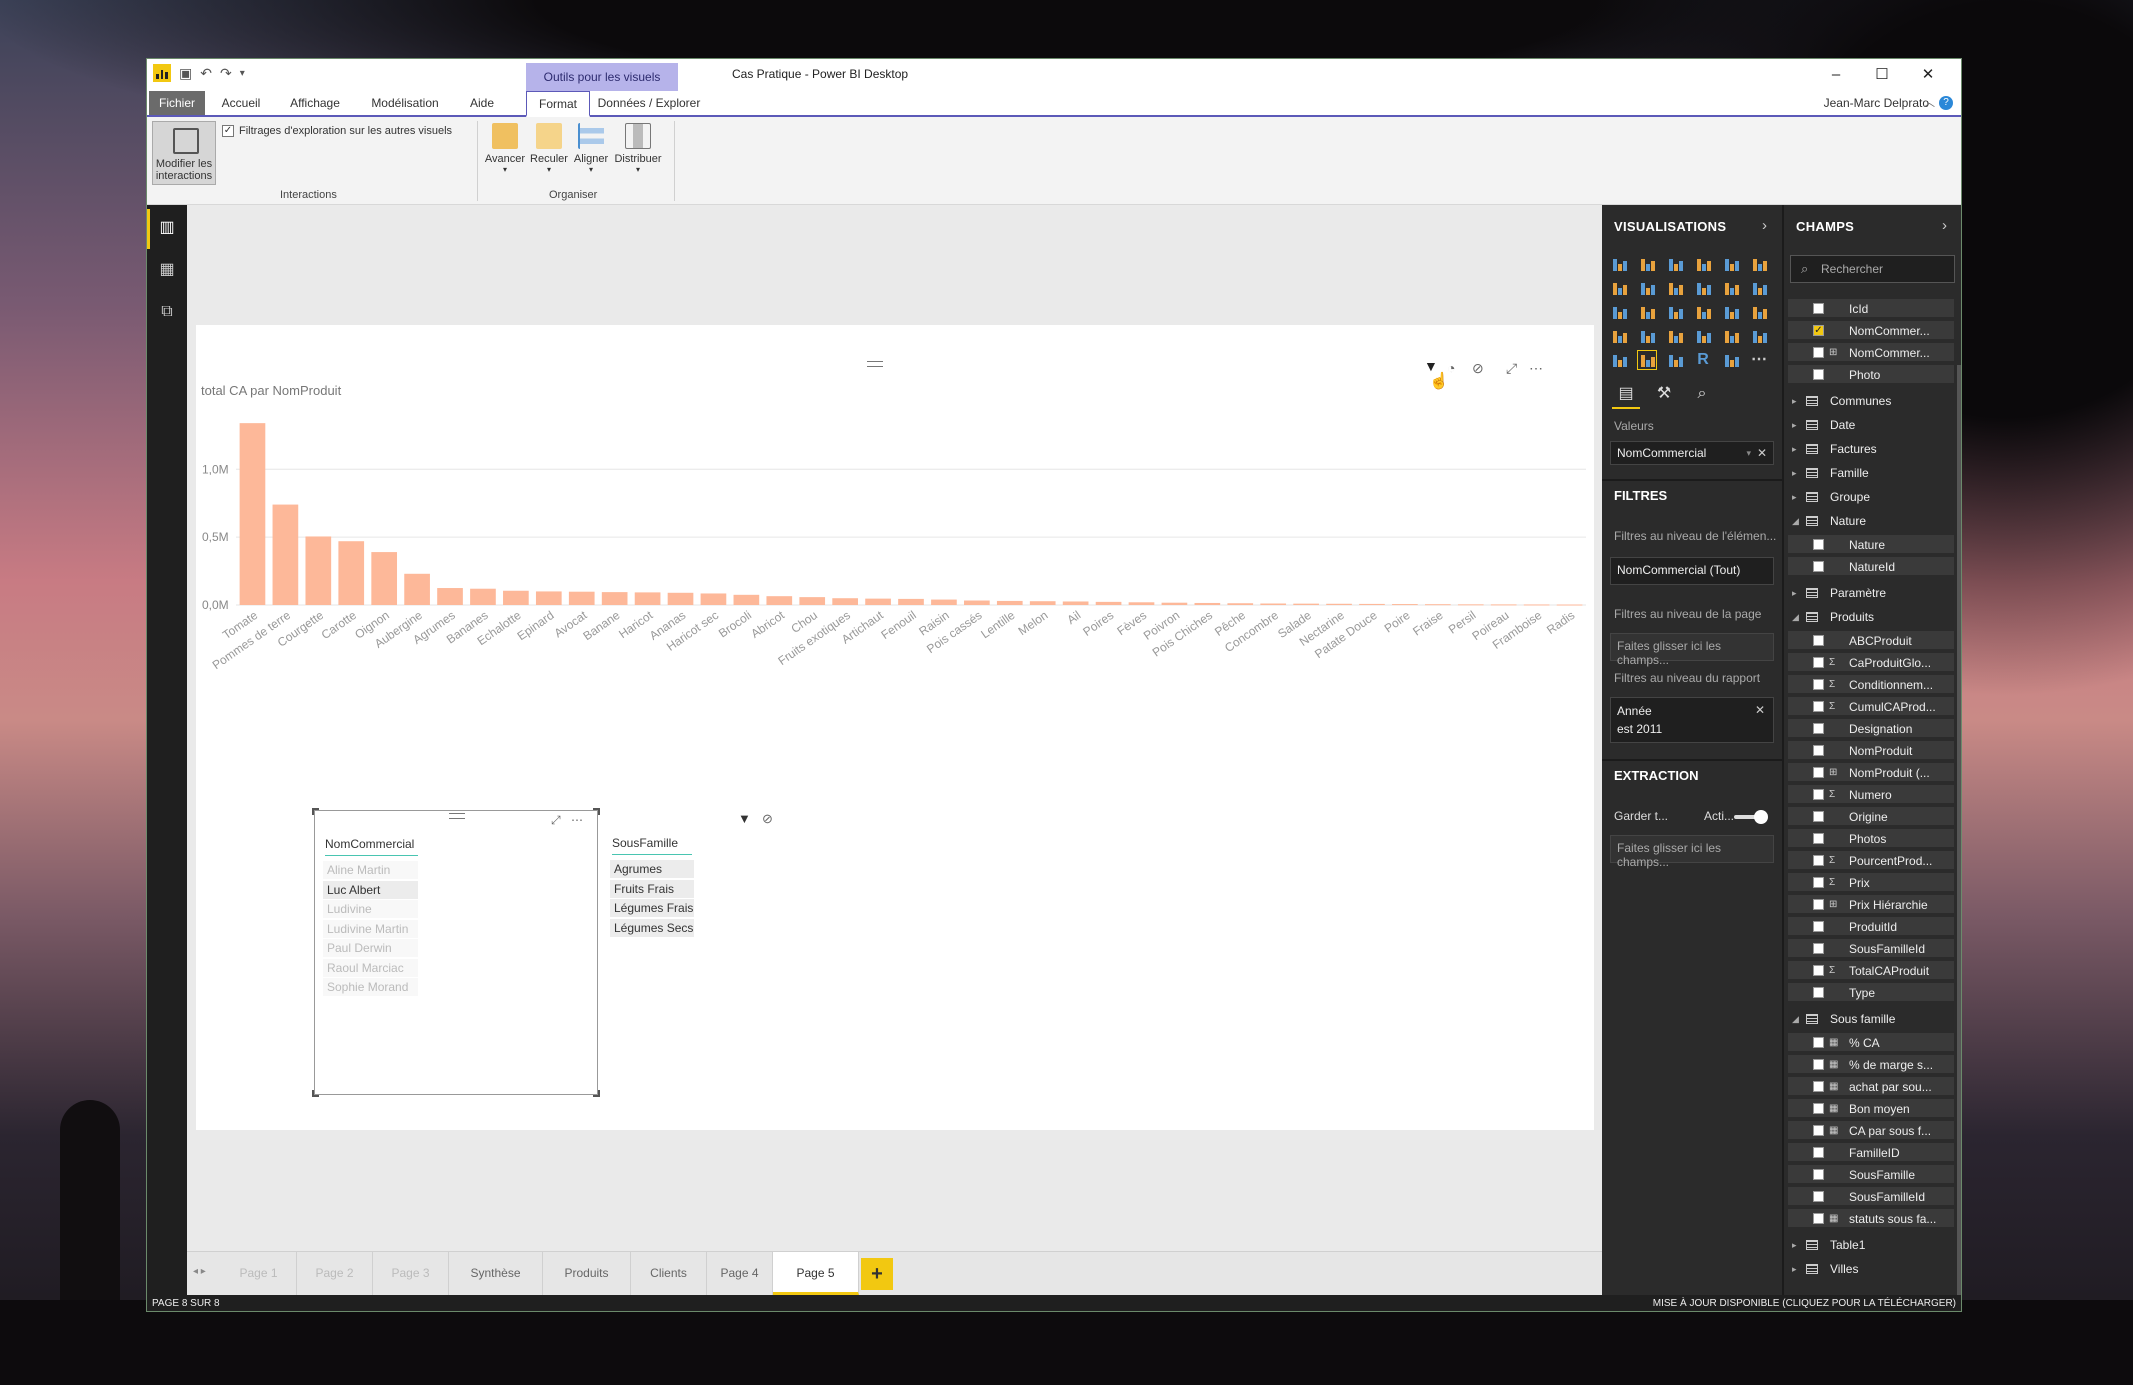 The width and height of the screenshot is (2133, 1385). What do you see at coordinates (1871, 883) in the screenshot?
I see `field-item: Σ Prix` at bounding box center [1871, 883].